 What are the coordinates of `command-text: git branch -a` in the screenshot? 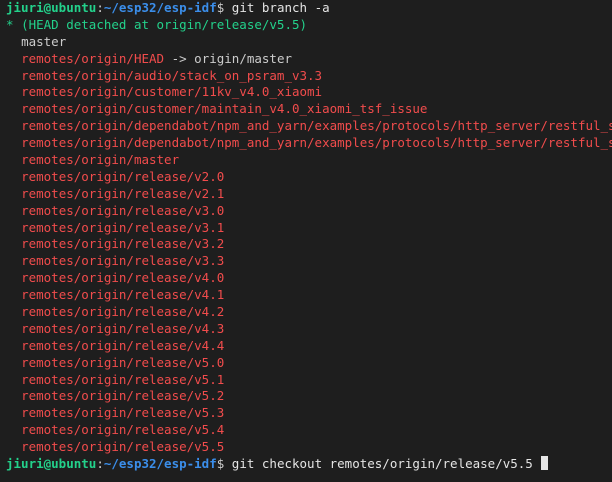 It's located at (280, 7).